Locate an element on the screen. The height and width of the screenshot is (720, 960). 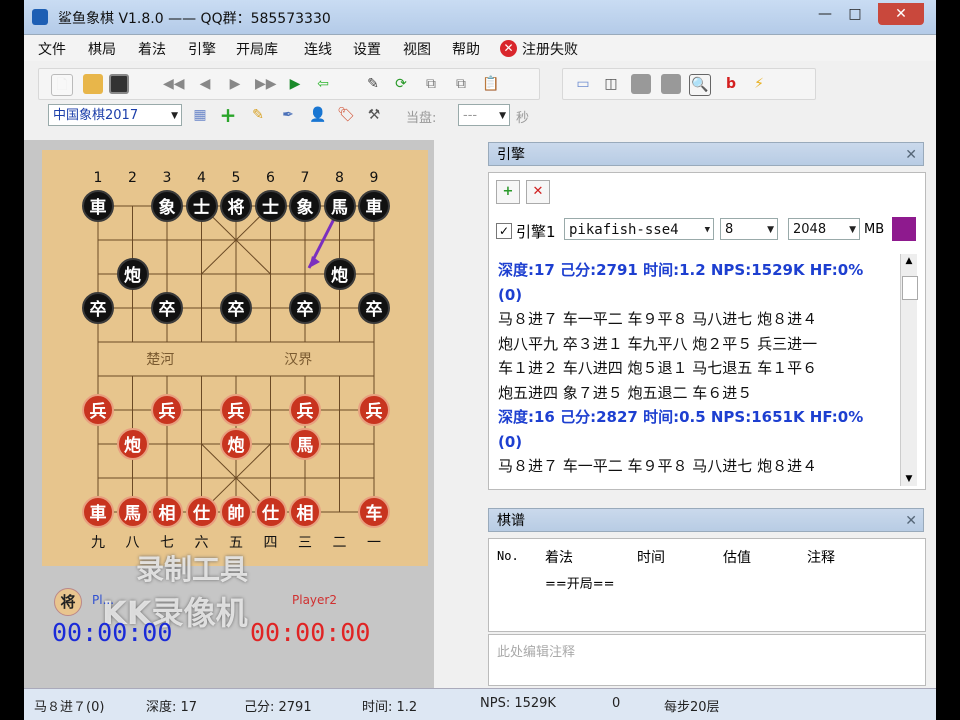
analysis-scrollbar: ▲ ▼ is located at coordinates (909, 370).